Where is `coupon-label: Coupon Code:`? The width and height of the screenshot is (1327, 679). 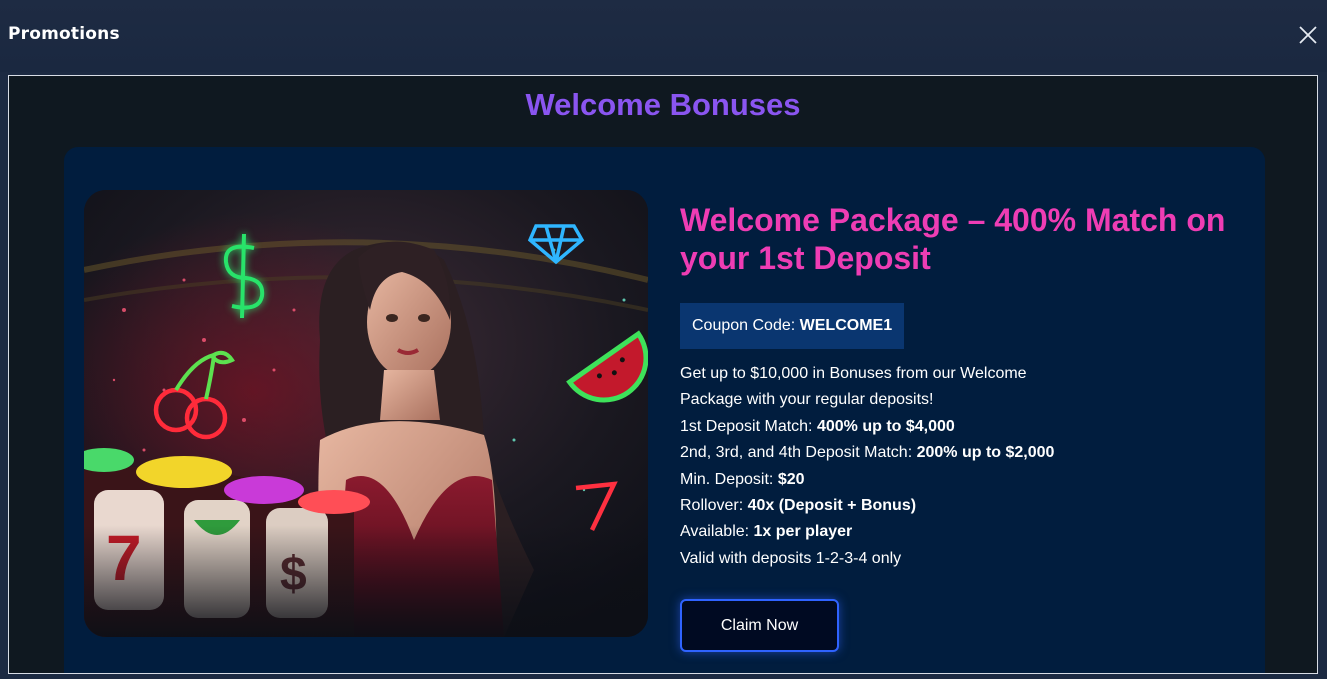 coupon-label: Coupon Code: is located at coordinates (746, 325).